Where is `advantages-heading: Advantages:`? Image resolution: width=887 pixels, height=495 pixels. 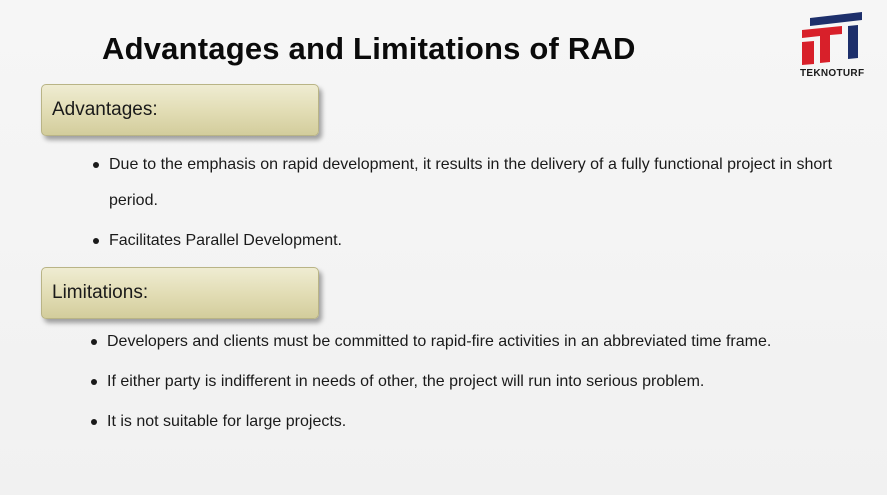
advantages-heading: Advantages: is located at coordinates (105, 109).